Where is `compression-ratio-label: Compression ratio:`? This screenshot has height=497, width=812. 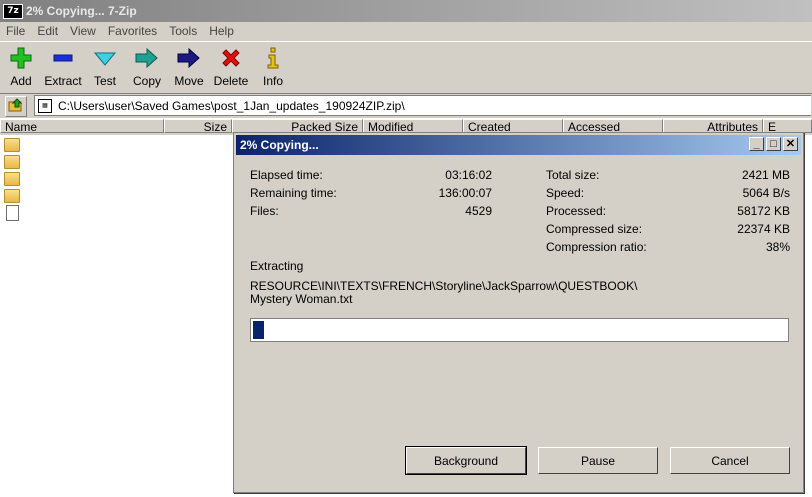
compression-ratio-label: Compression ratio: is located at coordinates (596, 247).